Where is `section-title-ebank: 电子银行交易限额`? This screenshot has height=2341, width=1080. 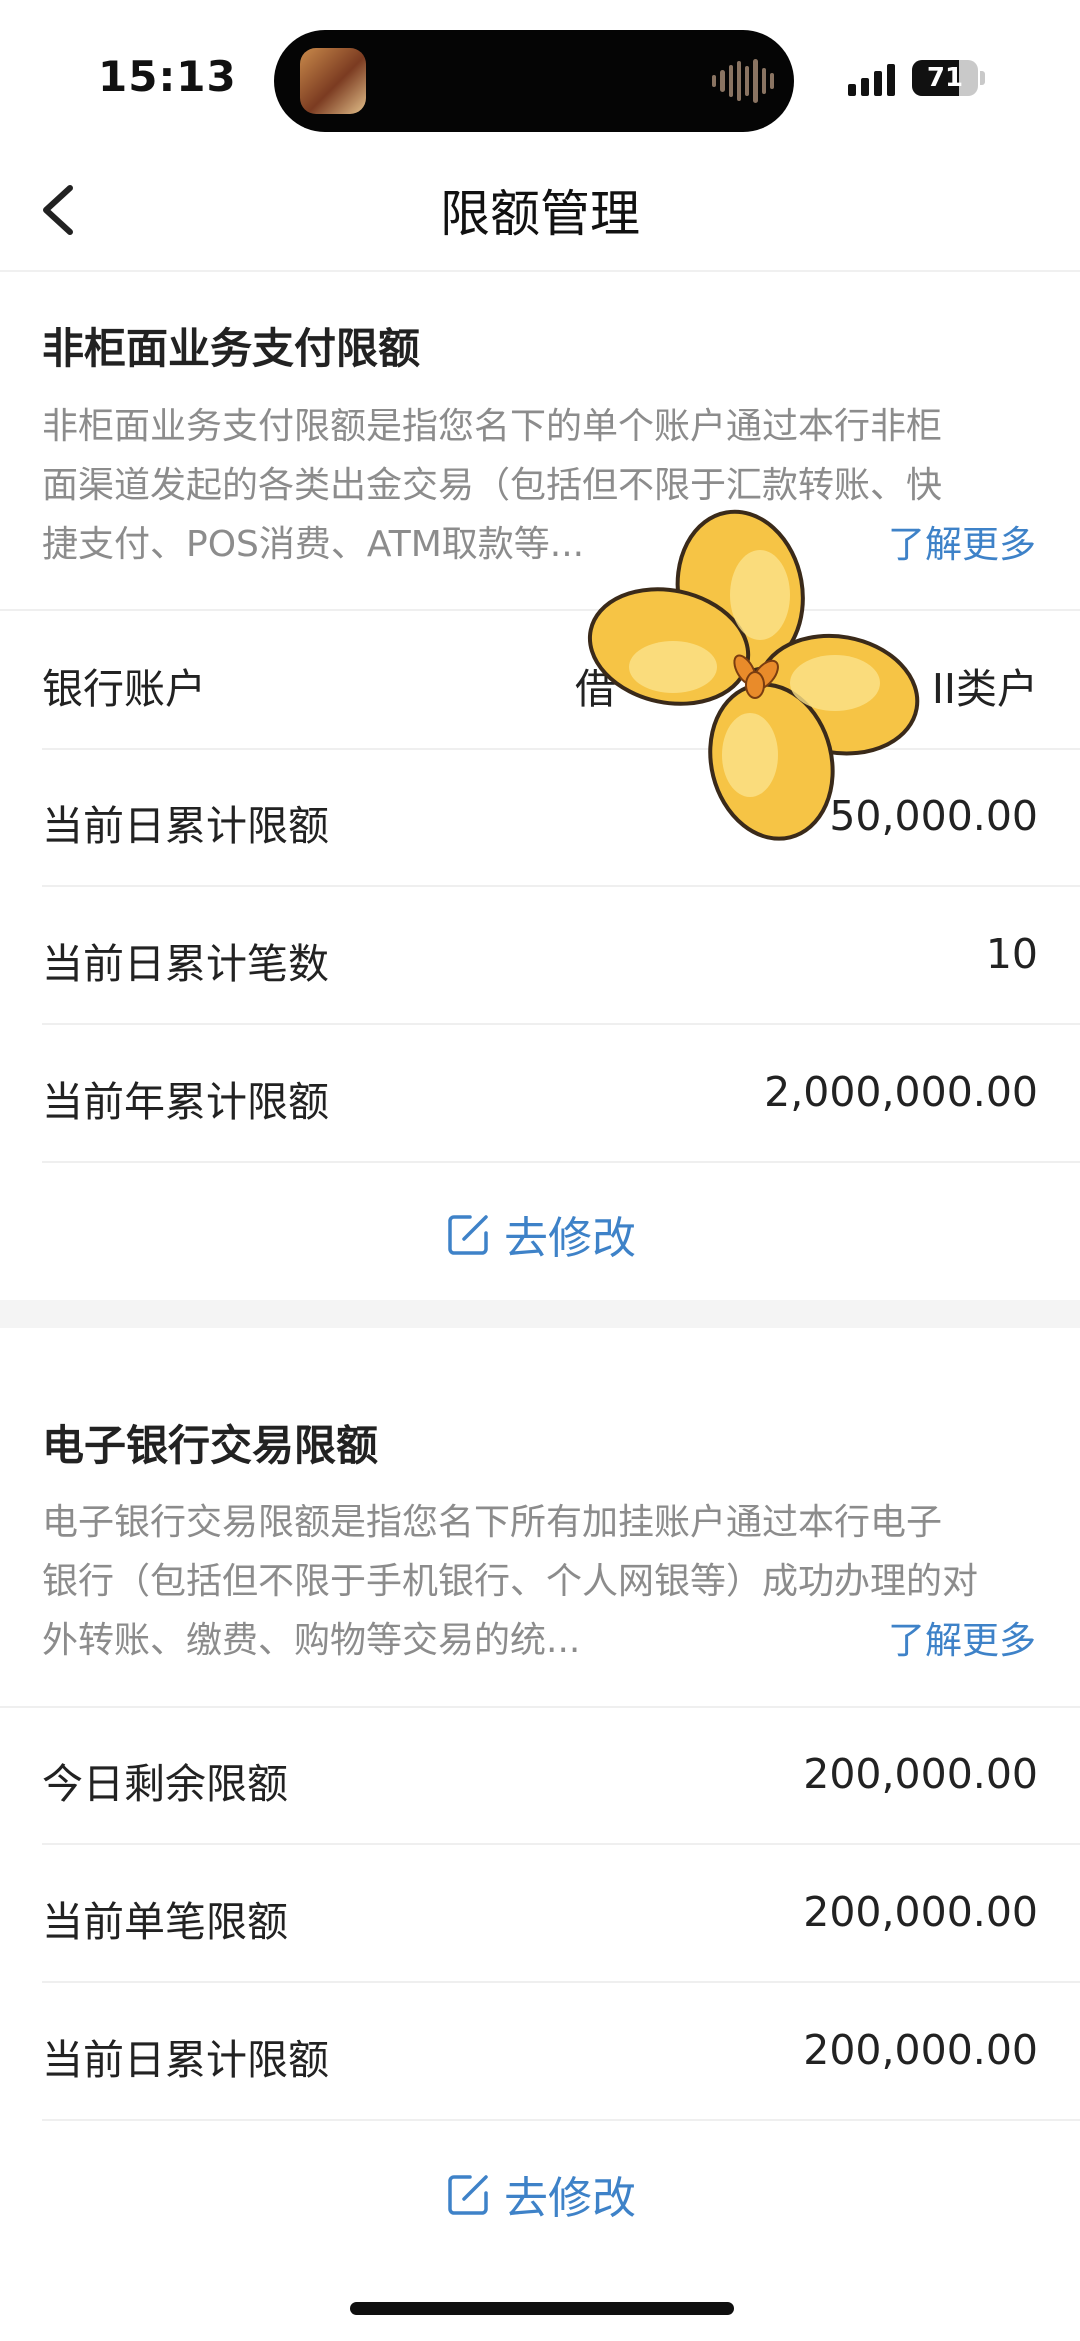
section-title-ebank: 电子银行交易限额 is located at coordinates (210, 1445).